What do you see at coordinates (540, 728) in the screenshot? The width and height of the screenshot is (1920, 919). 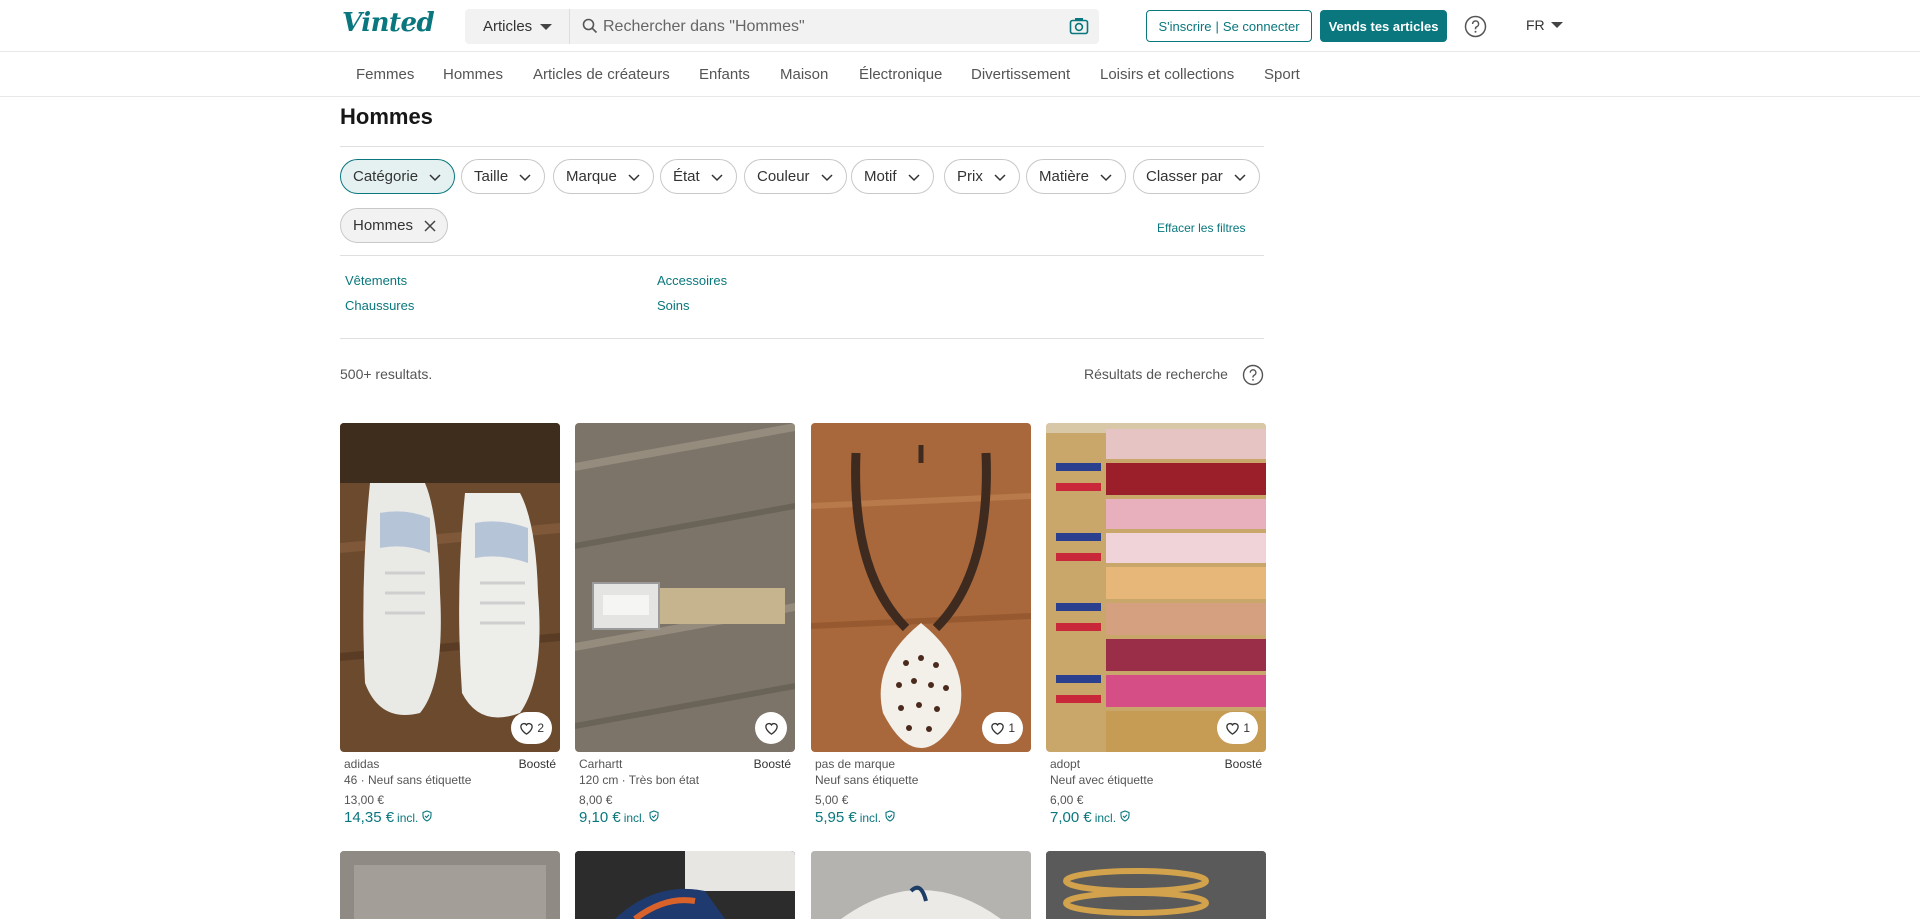 I see `favorite-count: 2` at bounding box center [540, 728].